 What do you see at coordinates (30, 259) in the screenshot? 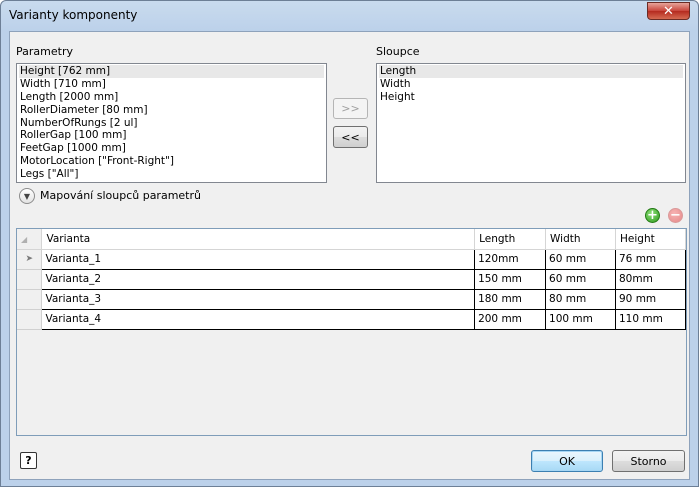
I see `current-row-marker-icon: ➤` at bounding box center [30, 259].